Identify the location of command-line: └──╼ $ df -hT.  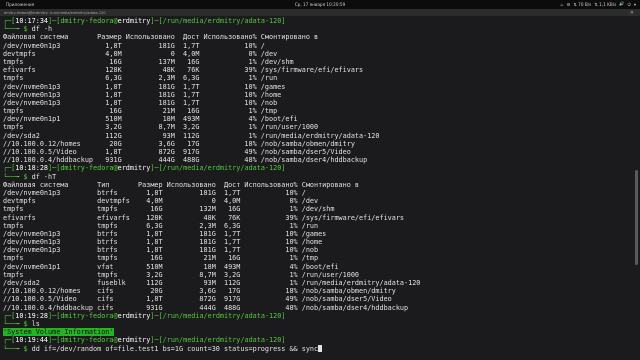
(30, 176).